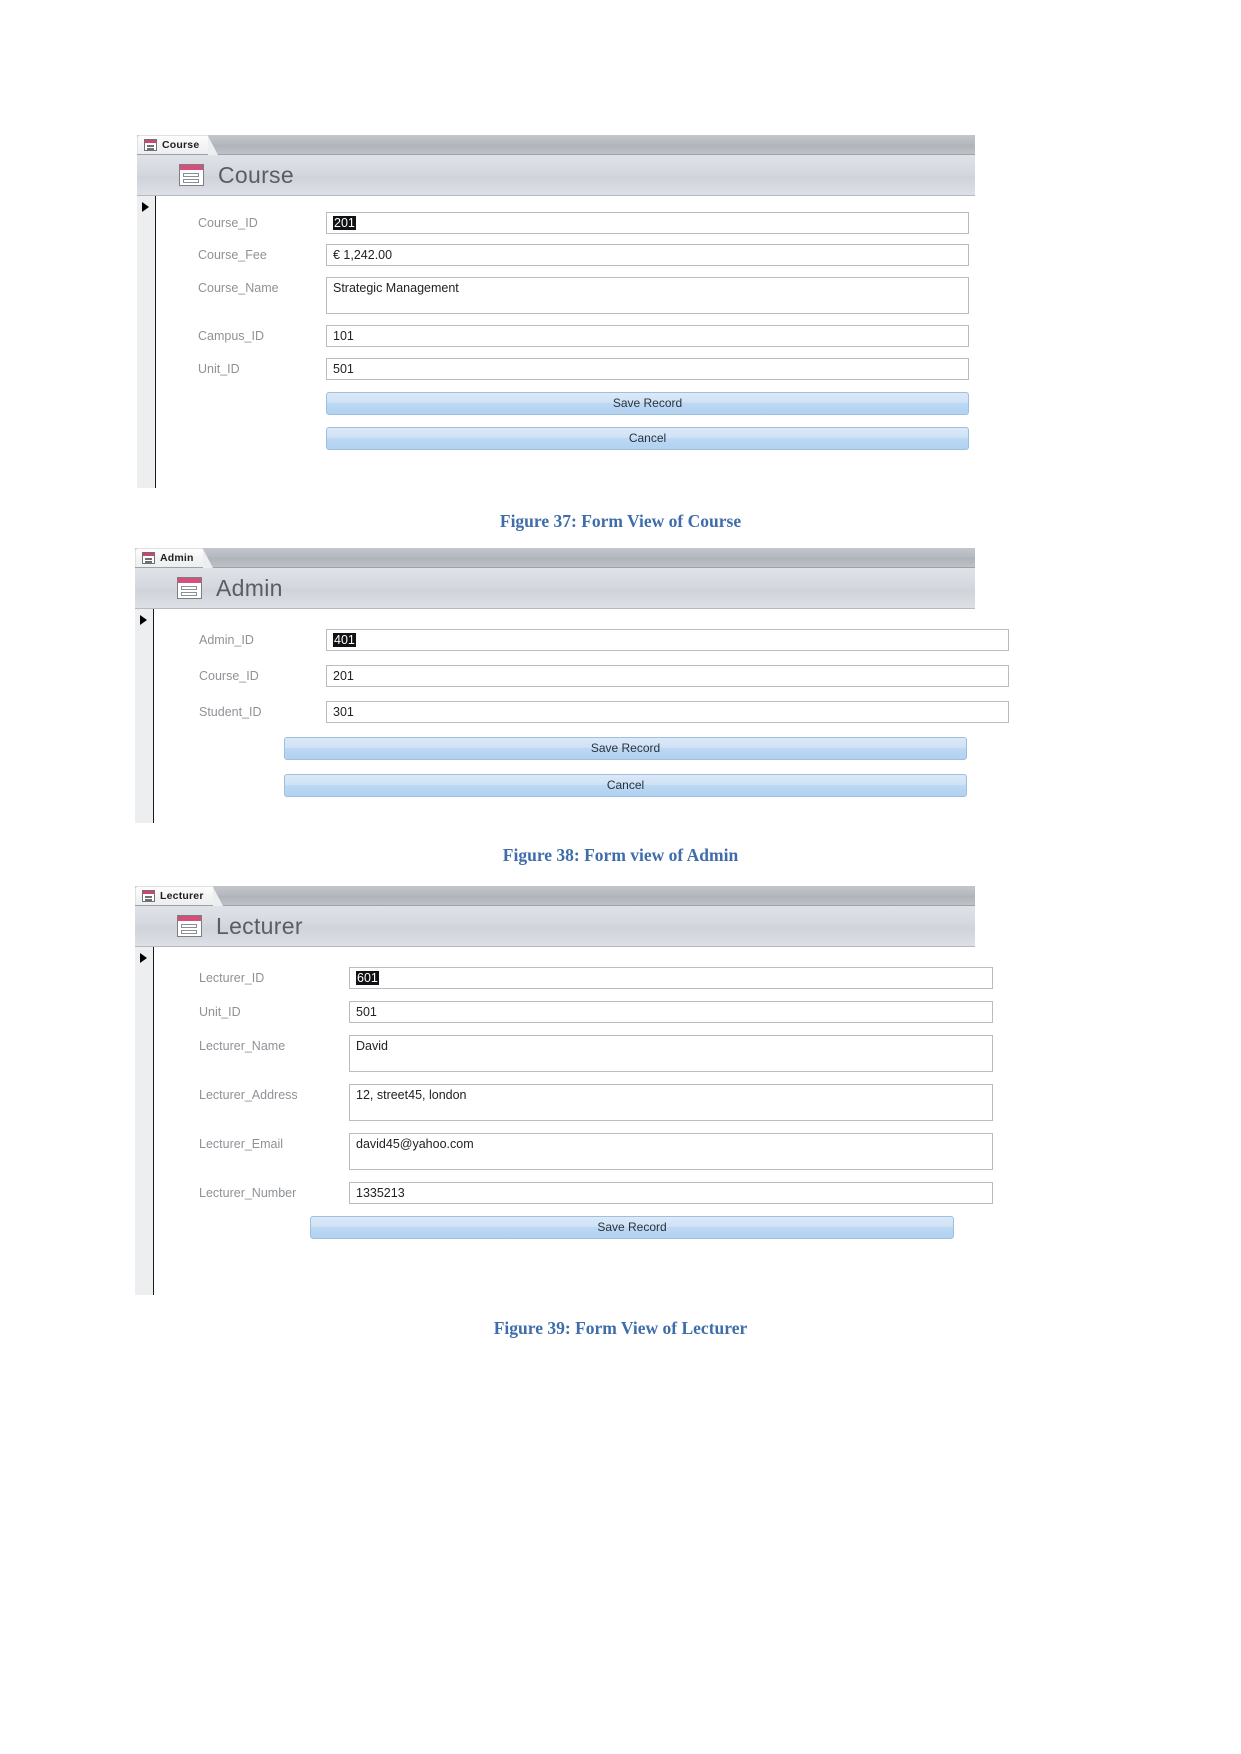 This screenshot has height=1754, width=1241. I want to click on field-value: 401, so click(344, 640).